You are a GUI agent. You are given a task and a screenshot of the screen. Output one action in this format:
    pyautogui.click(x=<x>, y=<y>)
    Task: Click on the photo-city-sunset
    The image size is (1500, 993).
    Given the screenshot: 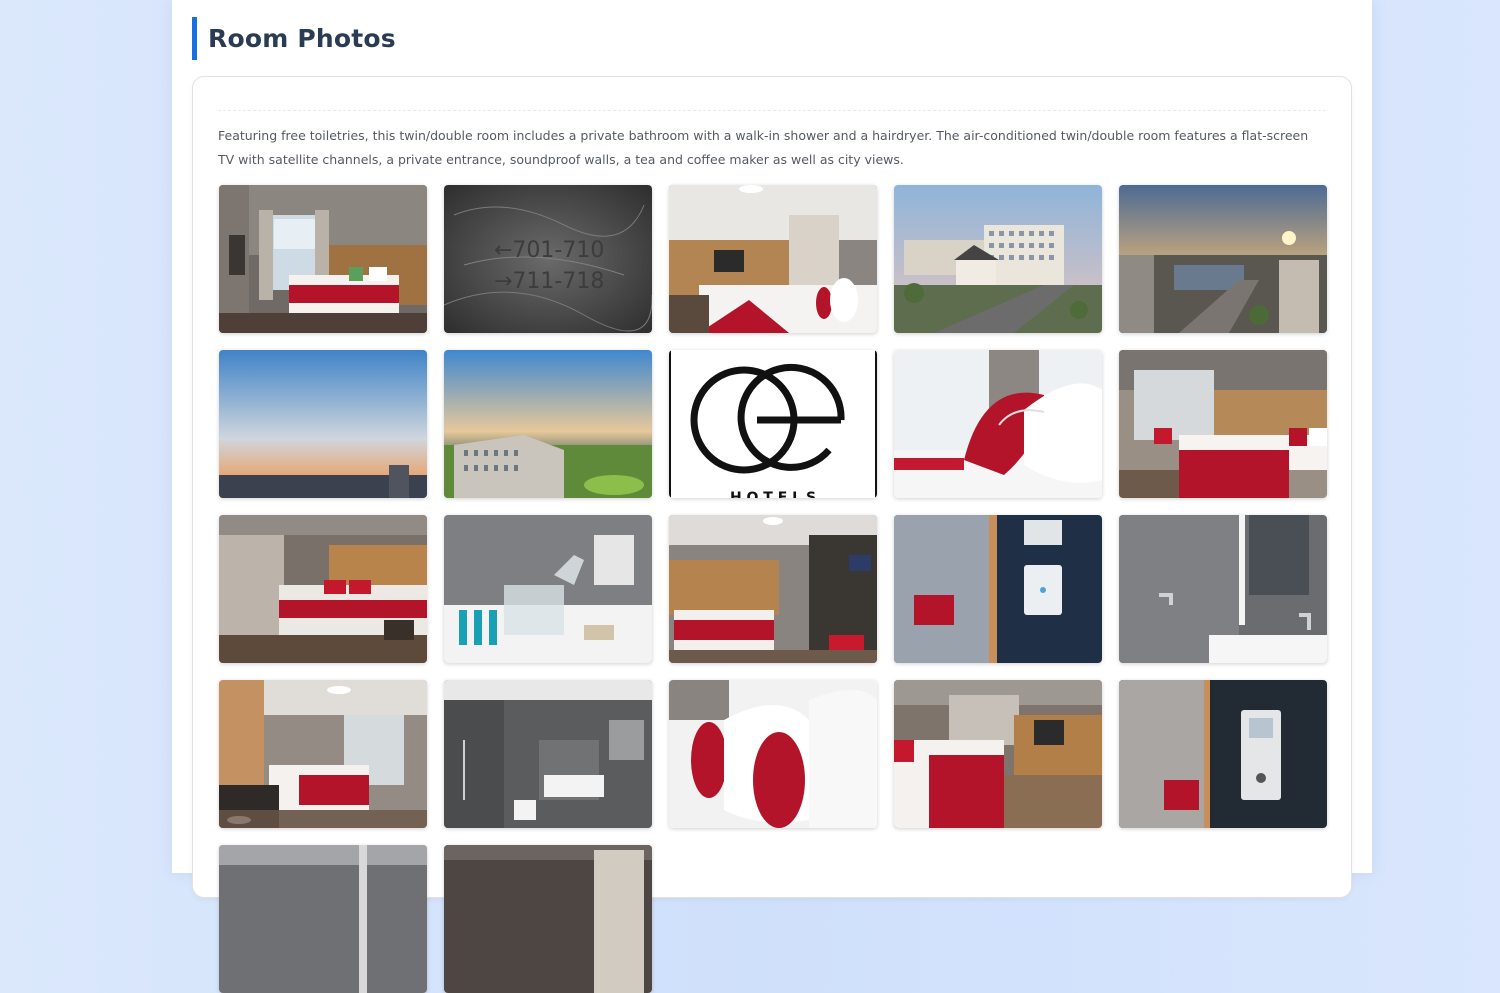 What is the action you would take?
    pyautogui.click(x=1223, y=259)
    